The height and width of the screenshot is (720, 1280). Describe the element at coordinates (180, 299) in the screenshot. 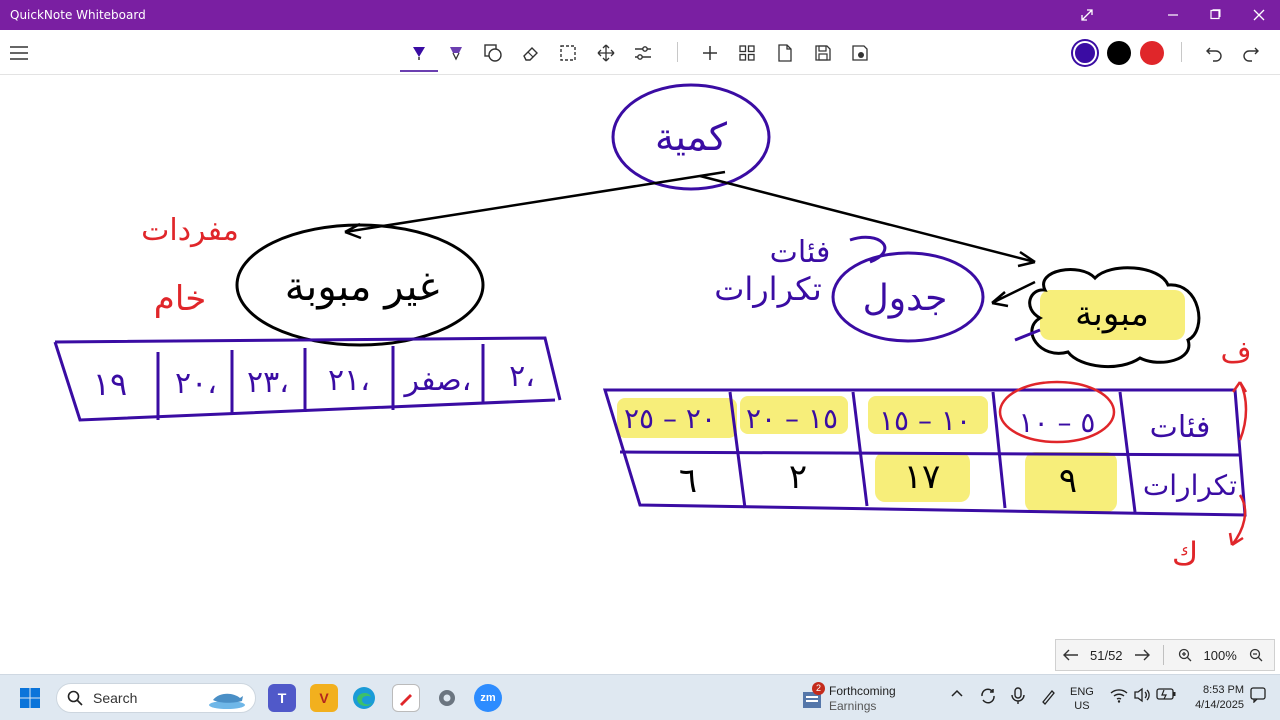

I see `left-note-line2: خام` at that location.